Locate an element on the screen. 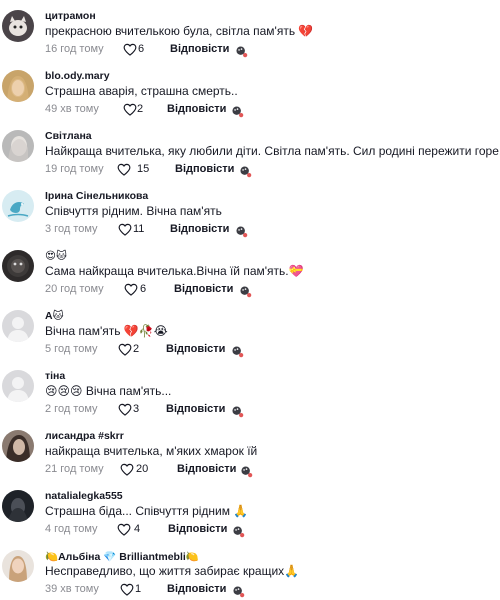  comment-username: Світлана is located at coordinates (68, 136).